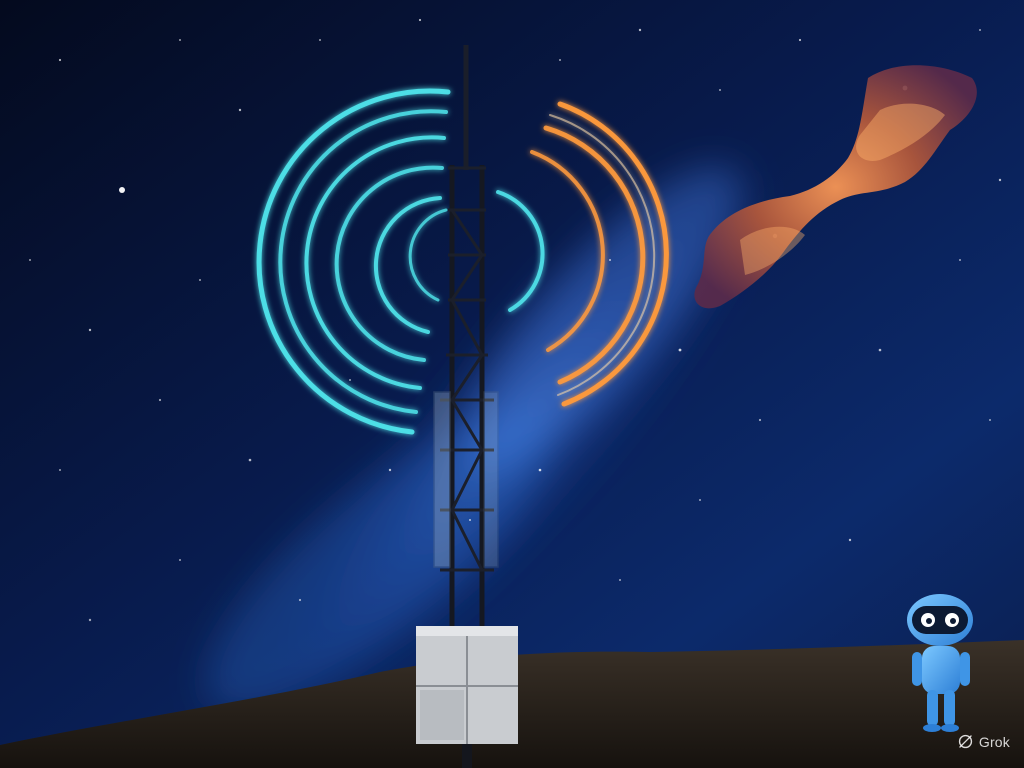 This screenshot has height=768, width=1024. Describe the element at coordinates (994, 741) in the screenshot. I see `watermark-text: Grok` at that location.